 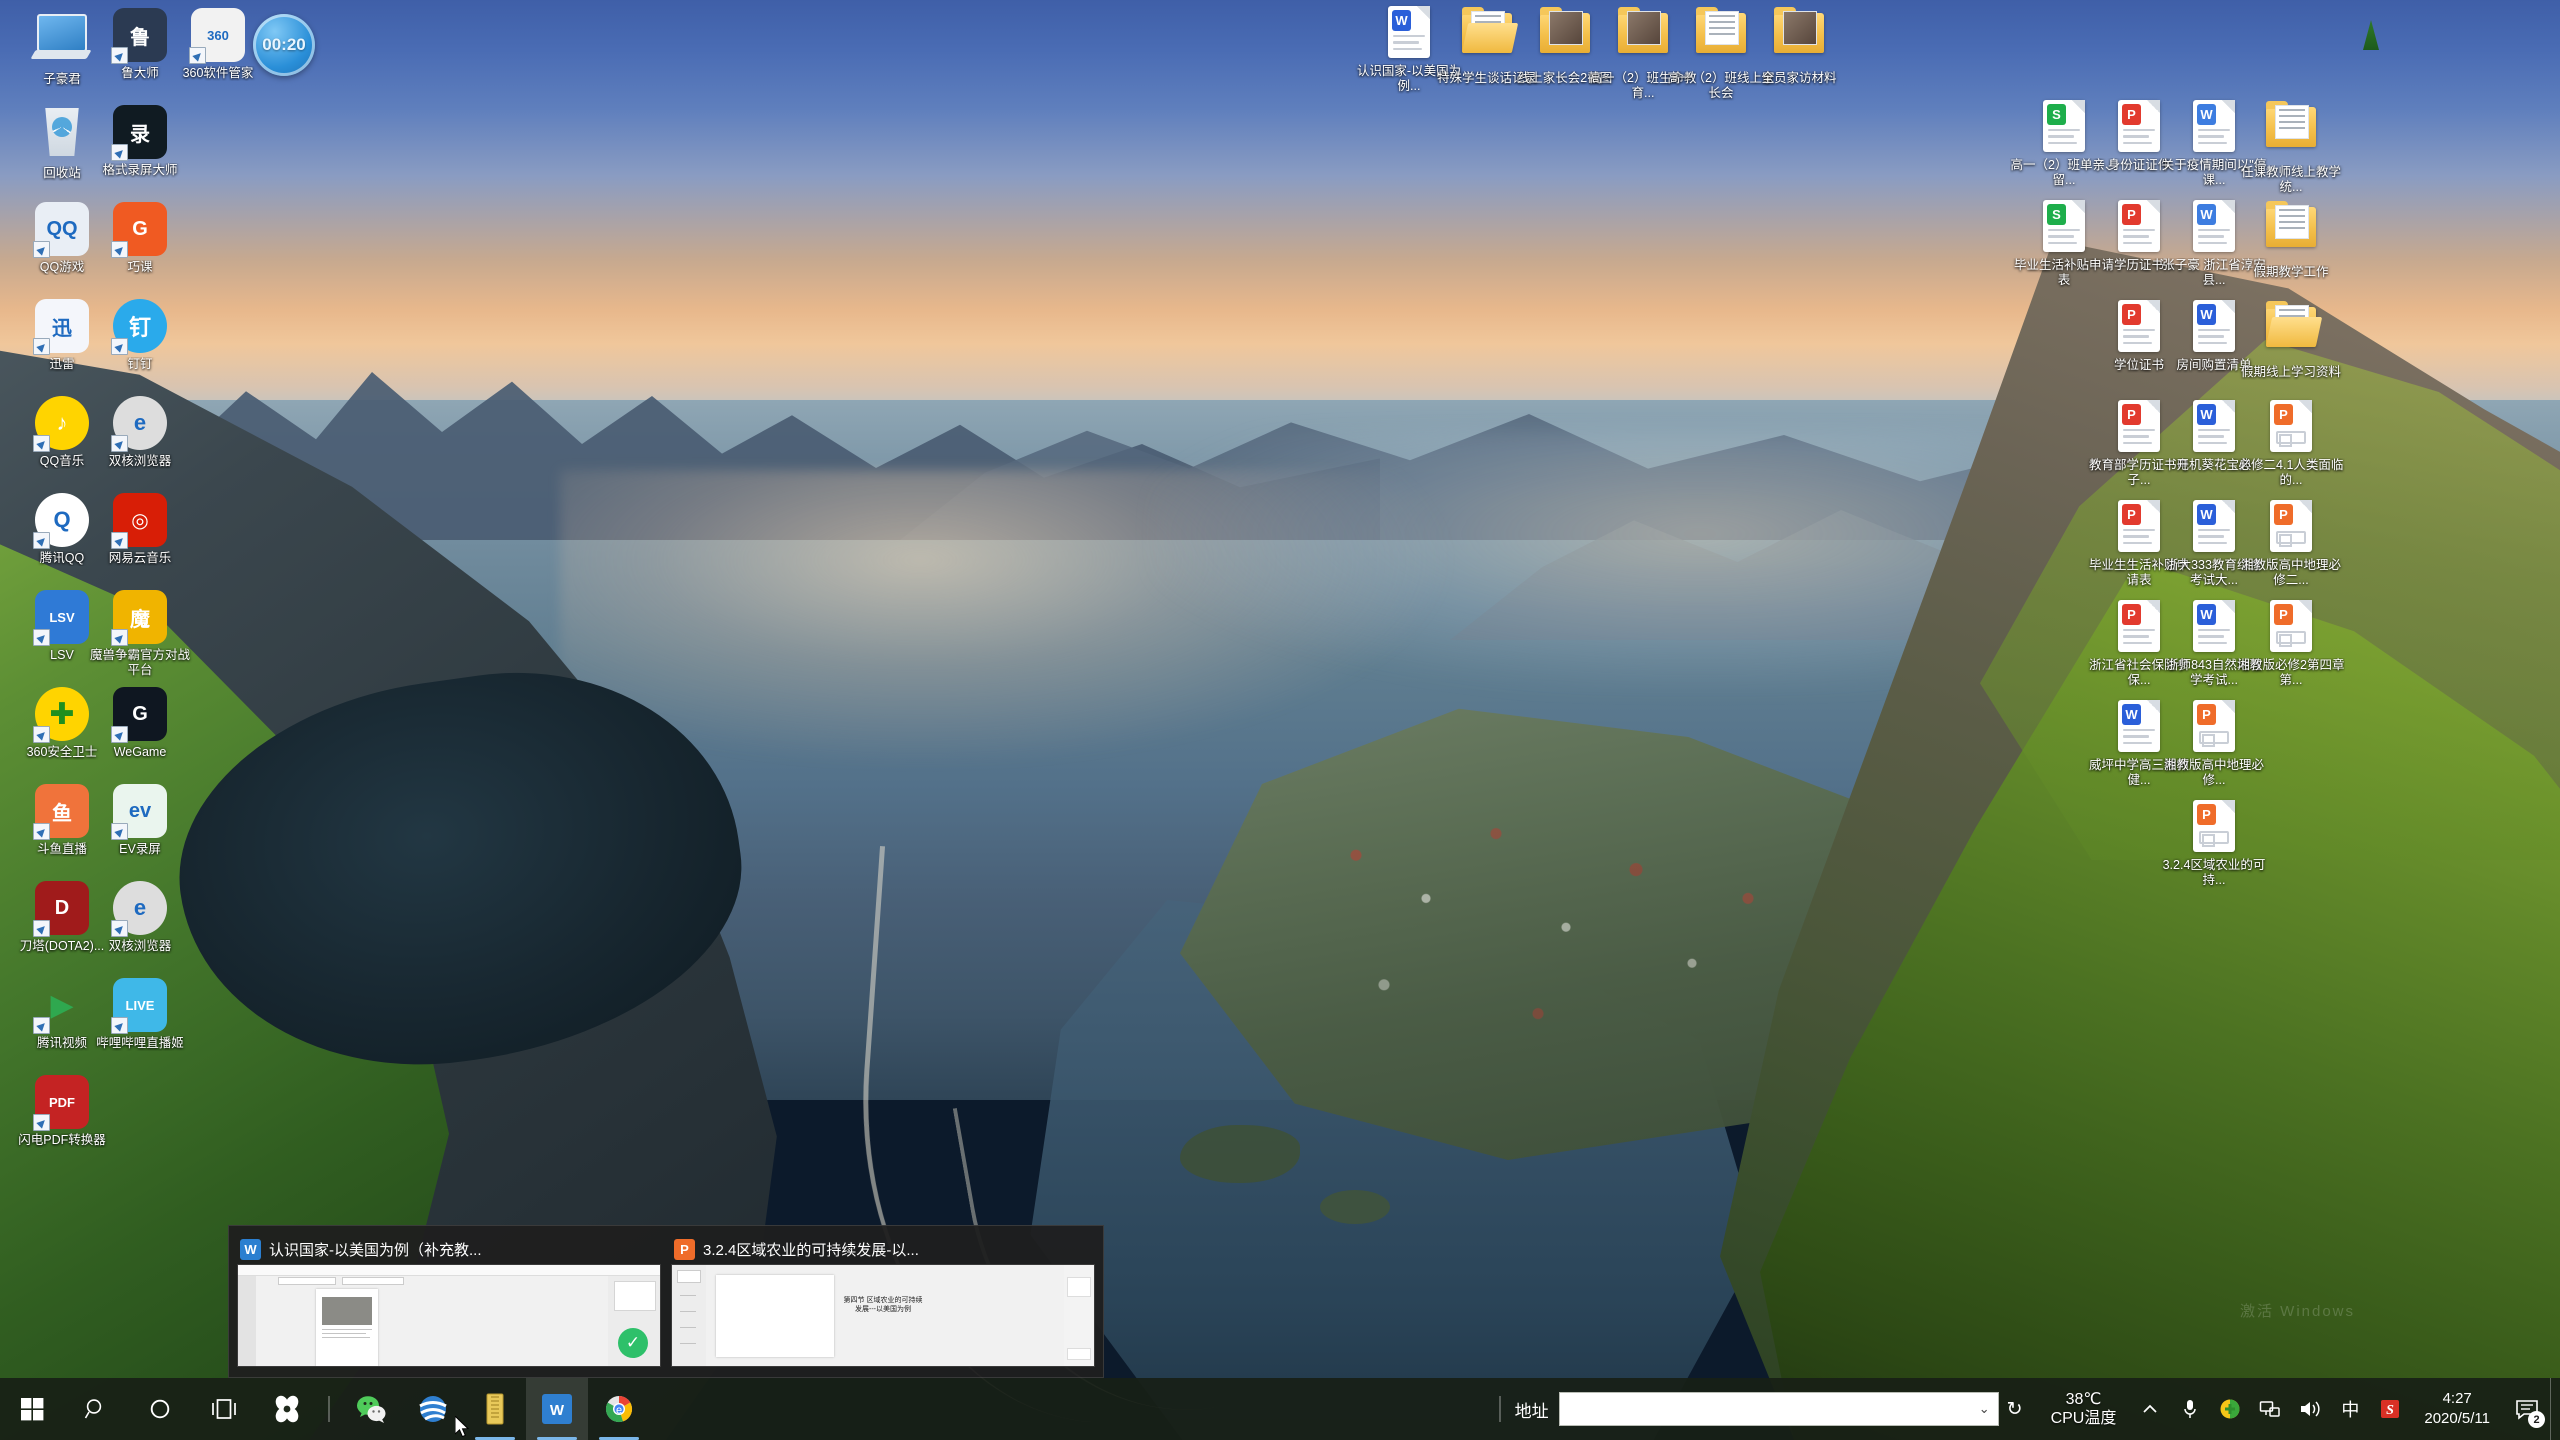 I want to click on taskbar-app-winrar, so click(x=495, y=1409).